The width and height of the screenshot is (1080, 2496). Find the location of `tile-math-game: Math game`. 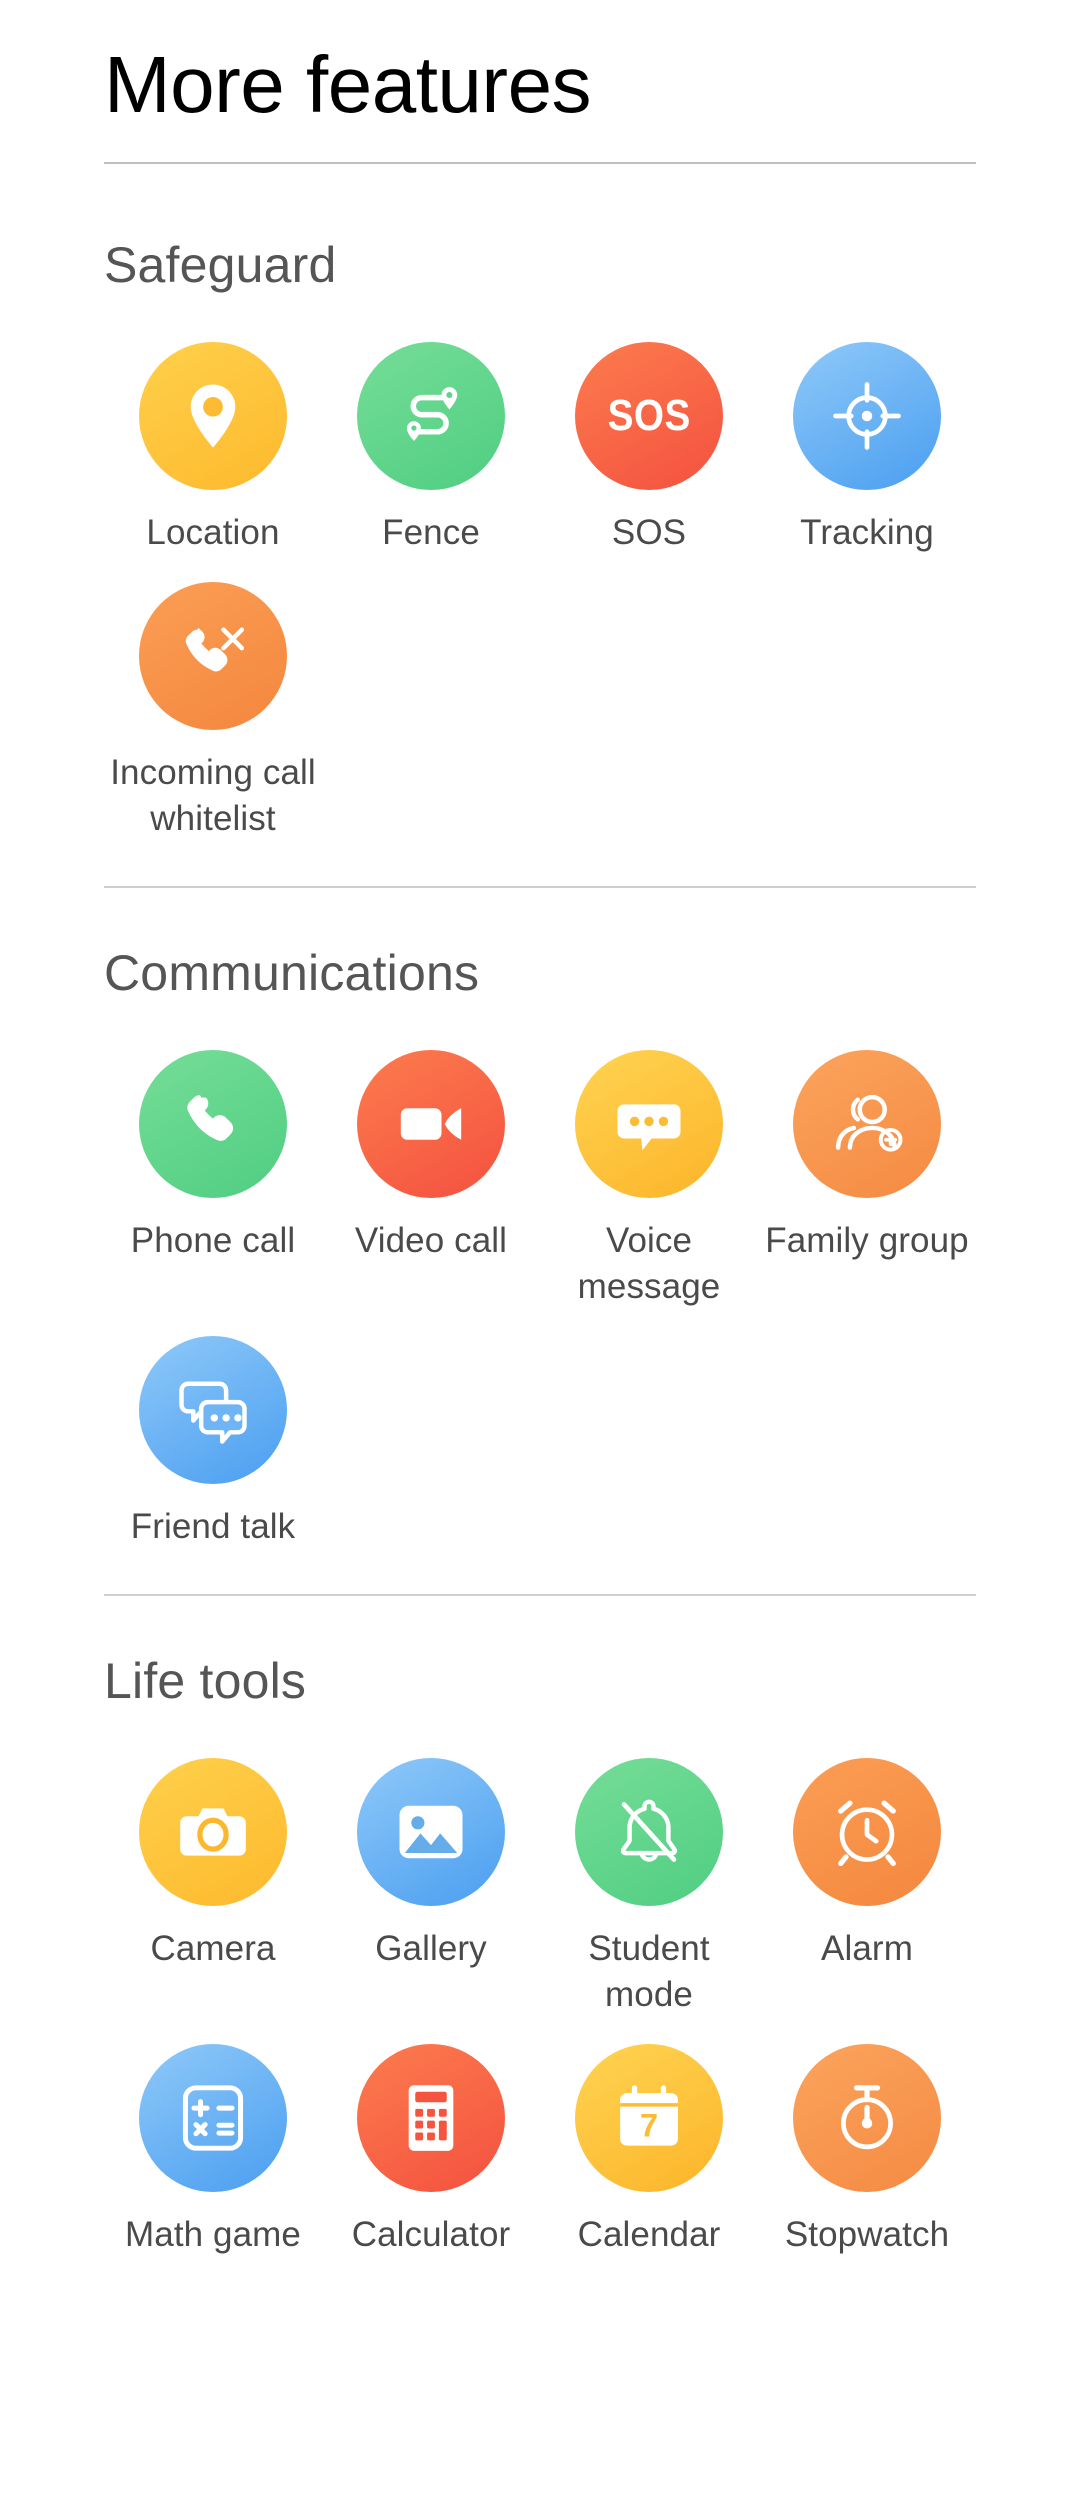

tile-math-game: Math game is located at coordinates (213, 2138).